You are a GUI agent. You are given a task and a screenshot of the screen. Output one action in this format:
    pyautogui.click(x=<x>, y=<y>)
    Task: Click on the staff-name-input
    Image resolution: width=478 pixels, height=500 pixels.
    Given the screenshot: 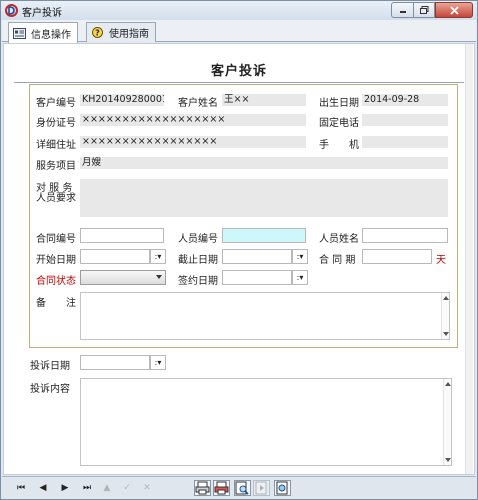 What is the action you would take?
    pyautogui.click(x=405, y=235)
    